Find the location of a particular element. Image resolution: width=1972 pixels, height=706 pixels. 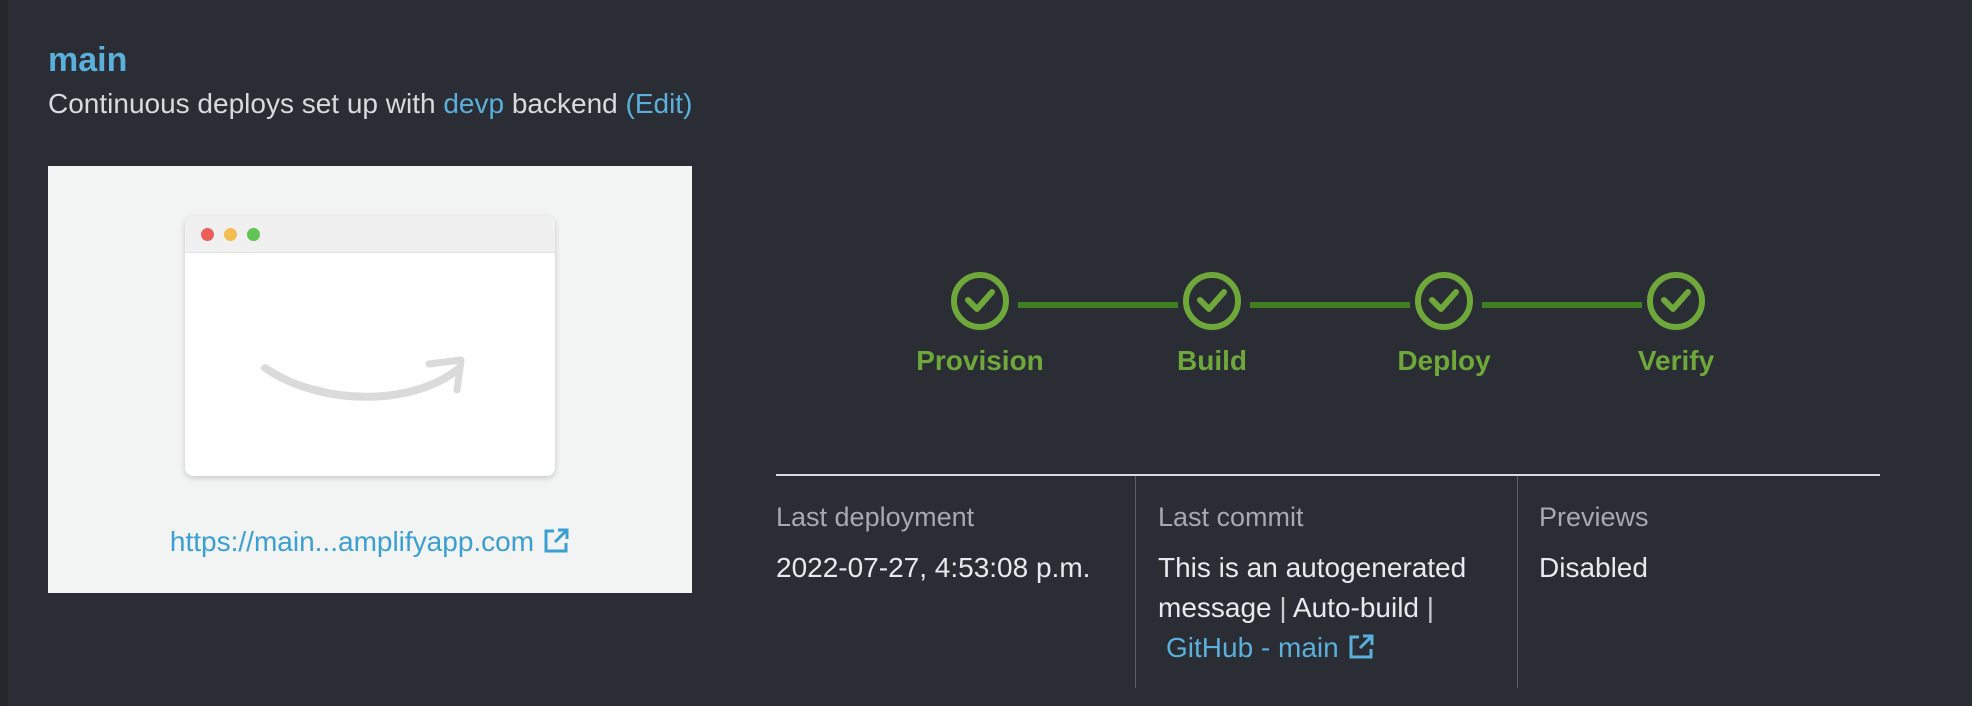

previews-column: Previews Disabled is located at coordinates (1699, 582).